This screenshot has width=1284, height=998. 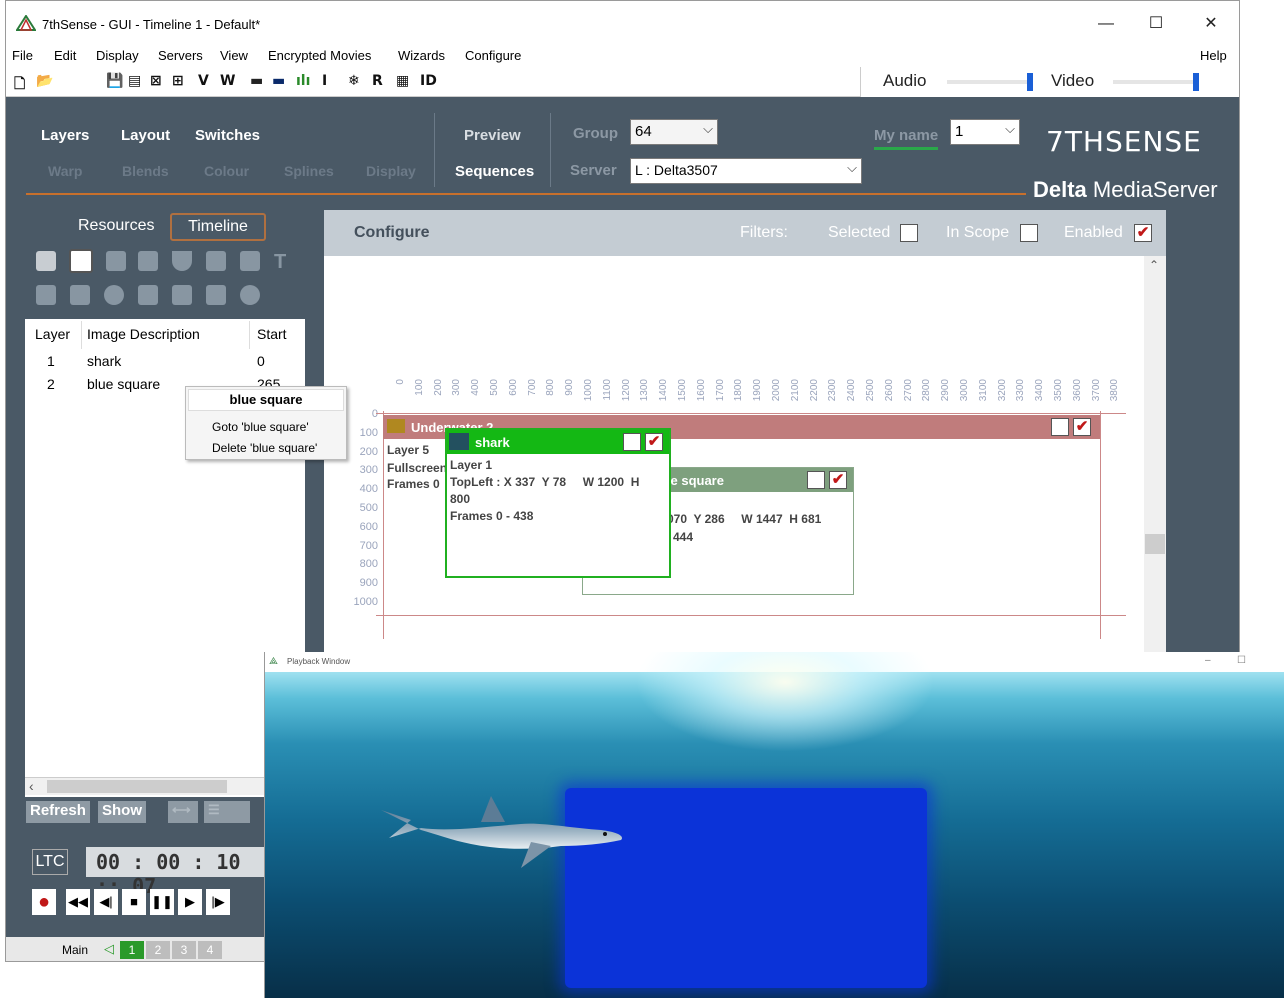 I want to click on eyedropper-icon, so click(x=46, y=295).